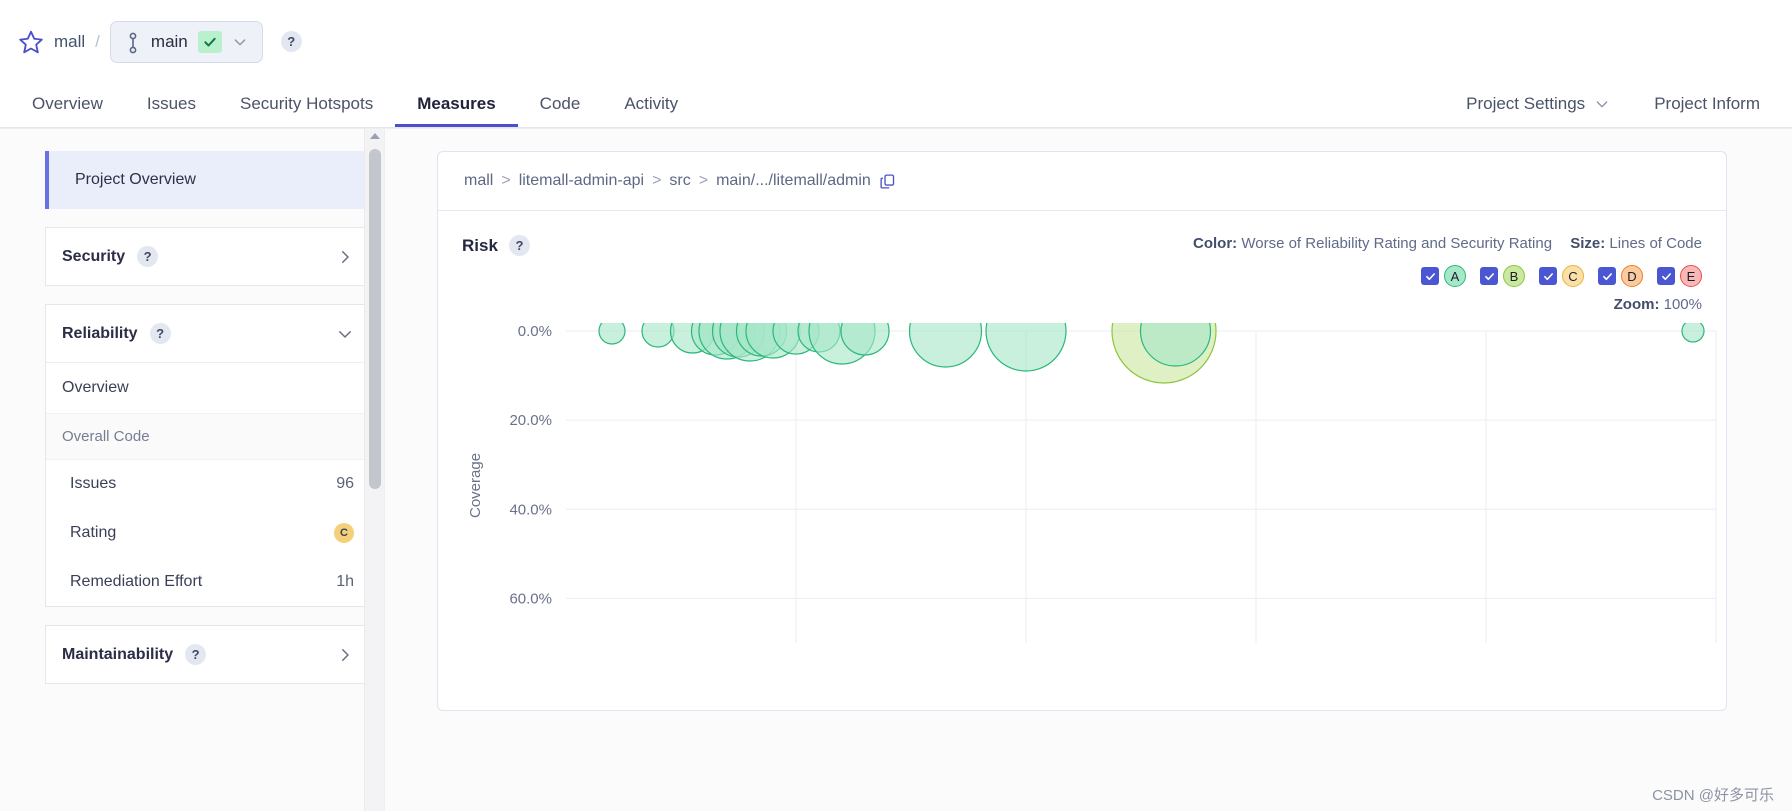 This screenshot has height=811, width=1792. I want to click on rating-filter-c: C, so click(1561, 276).